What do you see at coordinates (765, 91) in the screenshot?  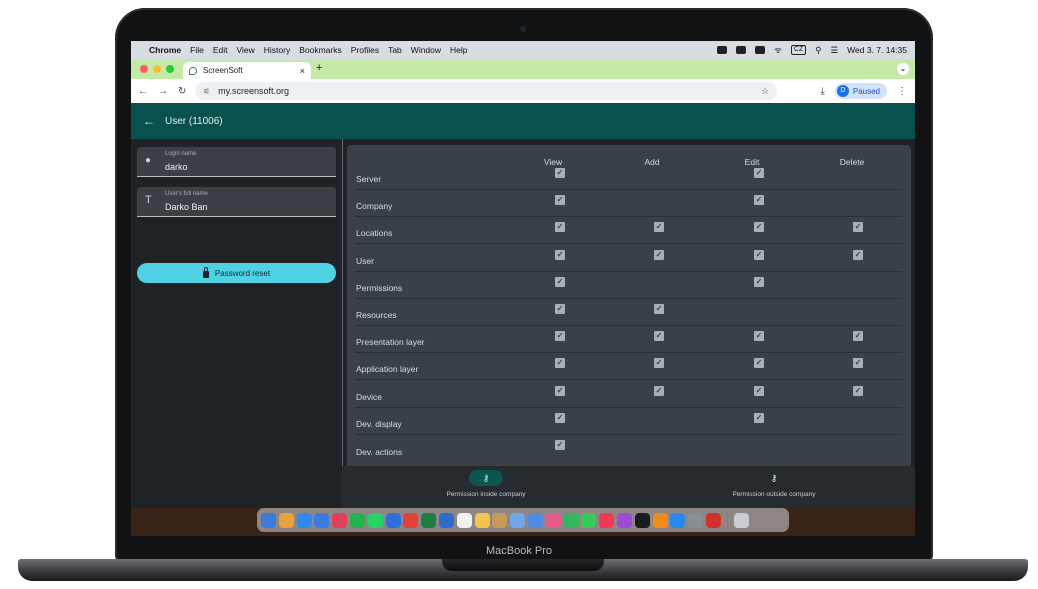 I see `bookmark-star-icon: ☆` at bounding box center [765, 91].